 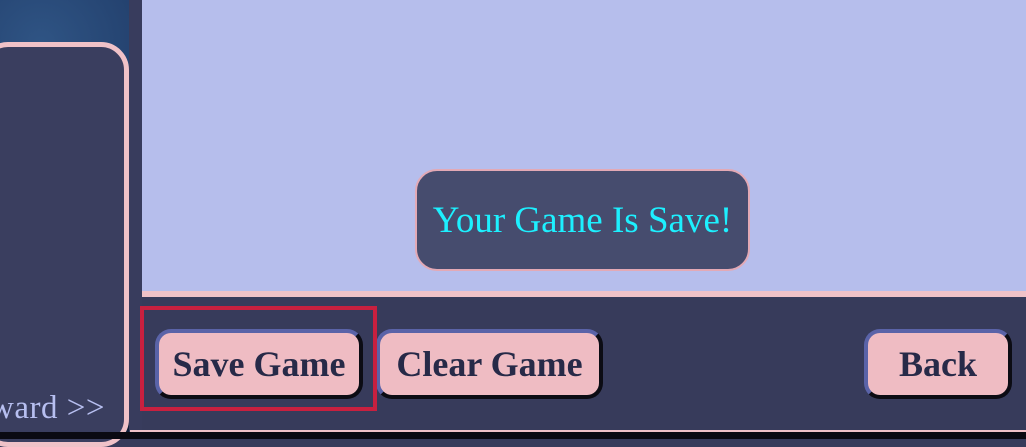 I want to click on left-side-panel, so click(x=64, y=244).